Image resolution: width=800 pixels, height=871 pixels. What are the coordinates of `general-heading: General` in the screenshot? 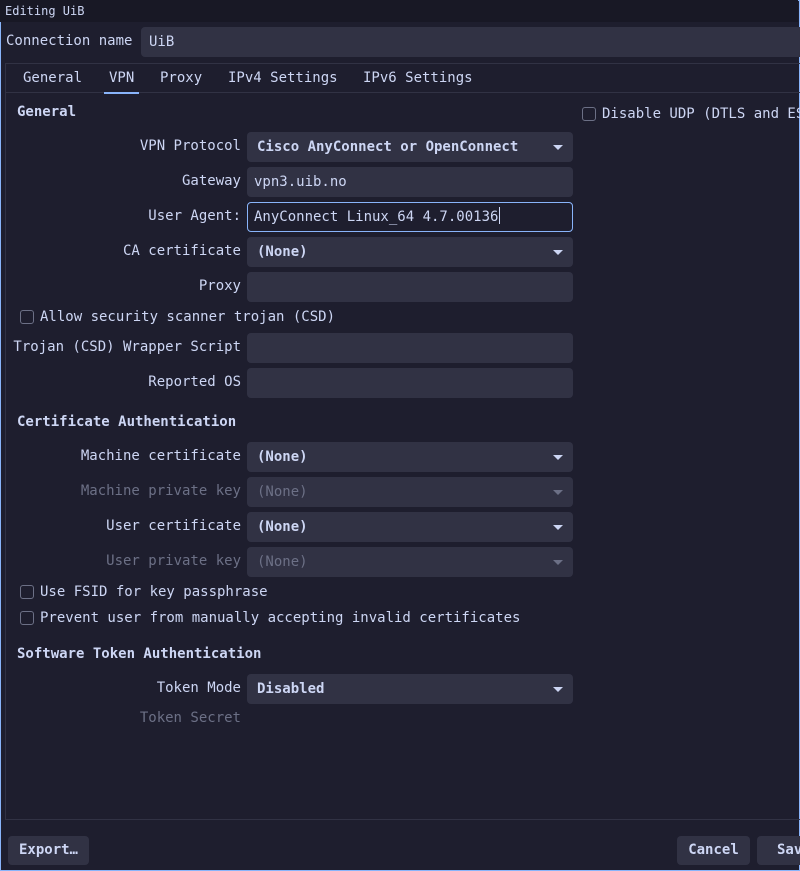 It's located at (47, 112).